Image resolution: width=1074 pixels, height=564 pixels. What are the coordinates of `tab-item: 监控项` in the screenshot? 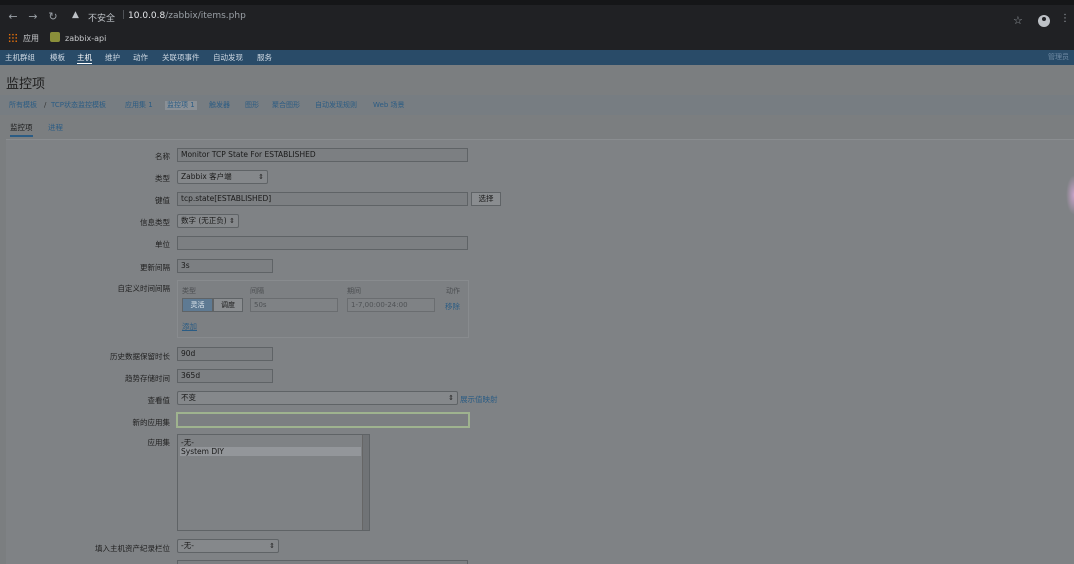 It's located at (21, 130).